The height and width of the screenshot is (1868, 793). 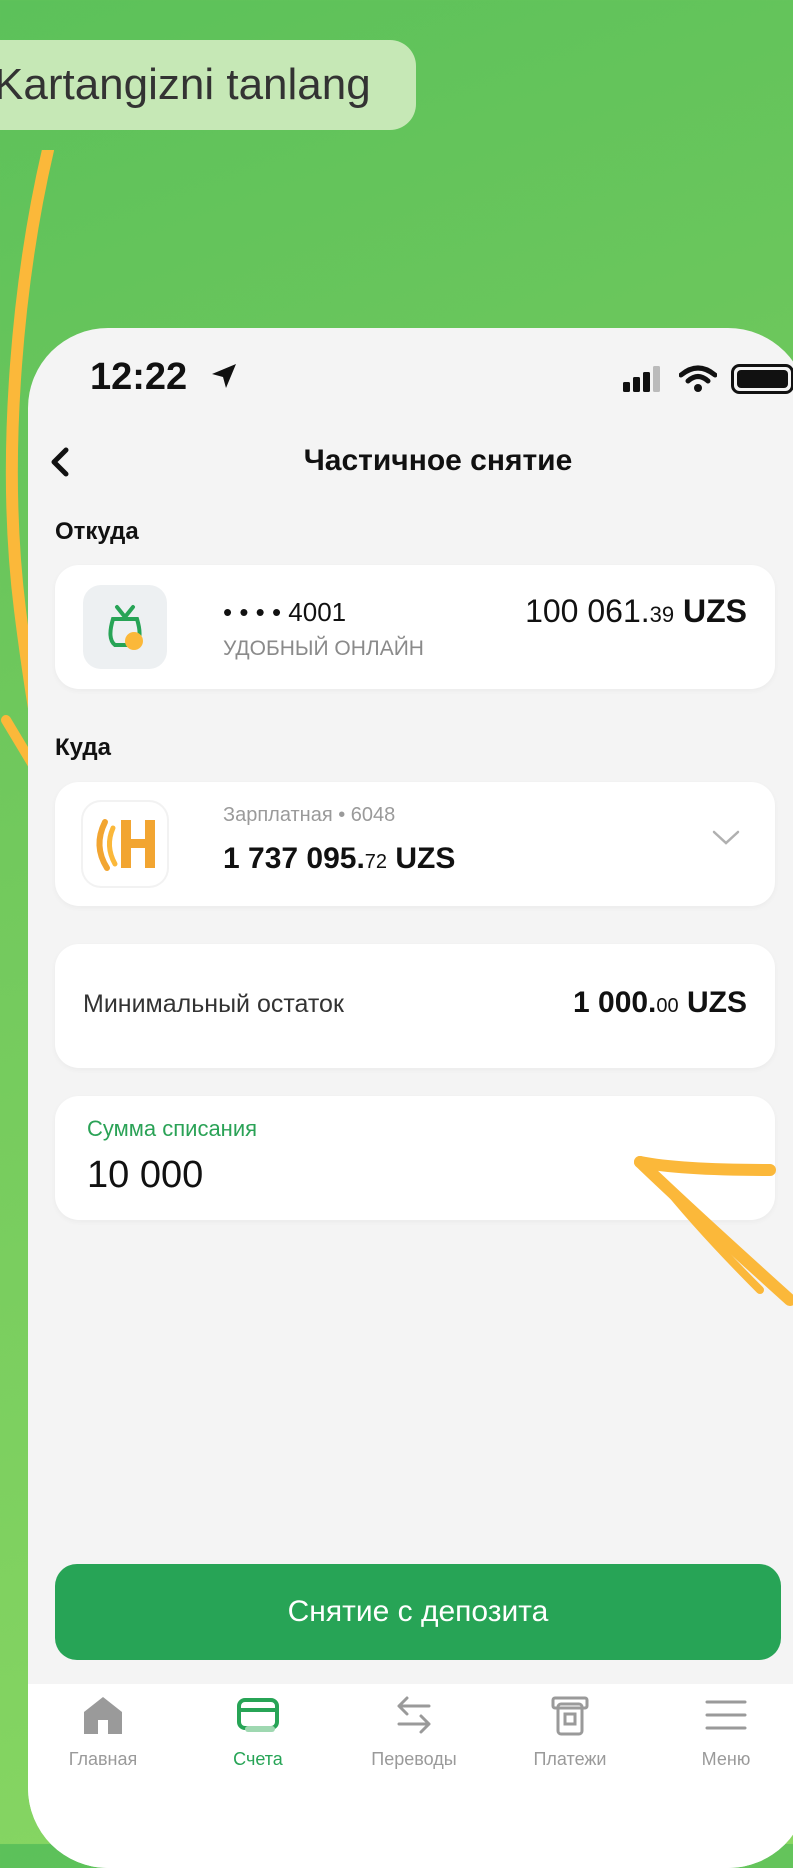 I want to click on chevron-down-icon, so click(x=726, y=837).